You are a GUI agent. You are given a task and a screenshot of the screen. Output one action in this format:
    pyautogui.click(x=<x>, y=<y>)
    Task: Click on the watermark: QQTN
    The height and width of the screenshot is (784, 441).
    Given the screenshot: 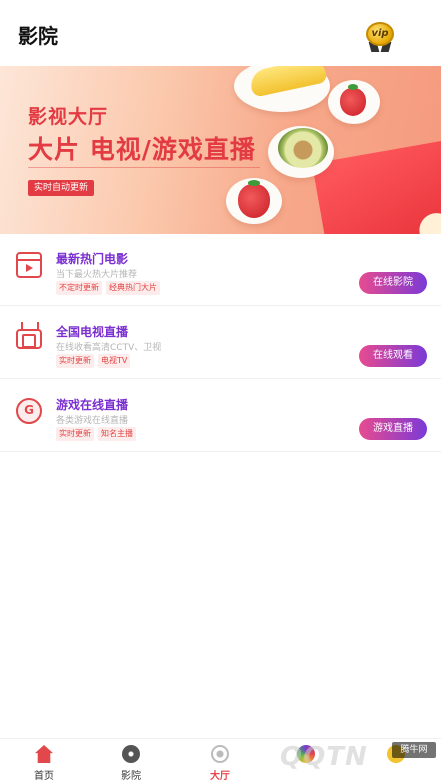 What is the action you would take?
    pyautogui.click(x=324, y=757)
    